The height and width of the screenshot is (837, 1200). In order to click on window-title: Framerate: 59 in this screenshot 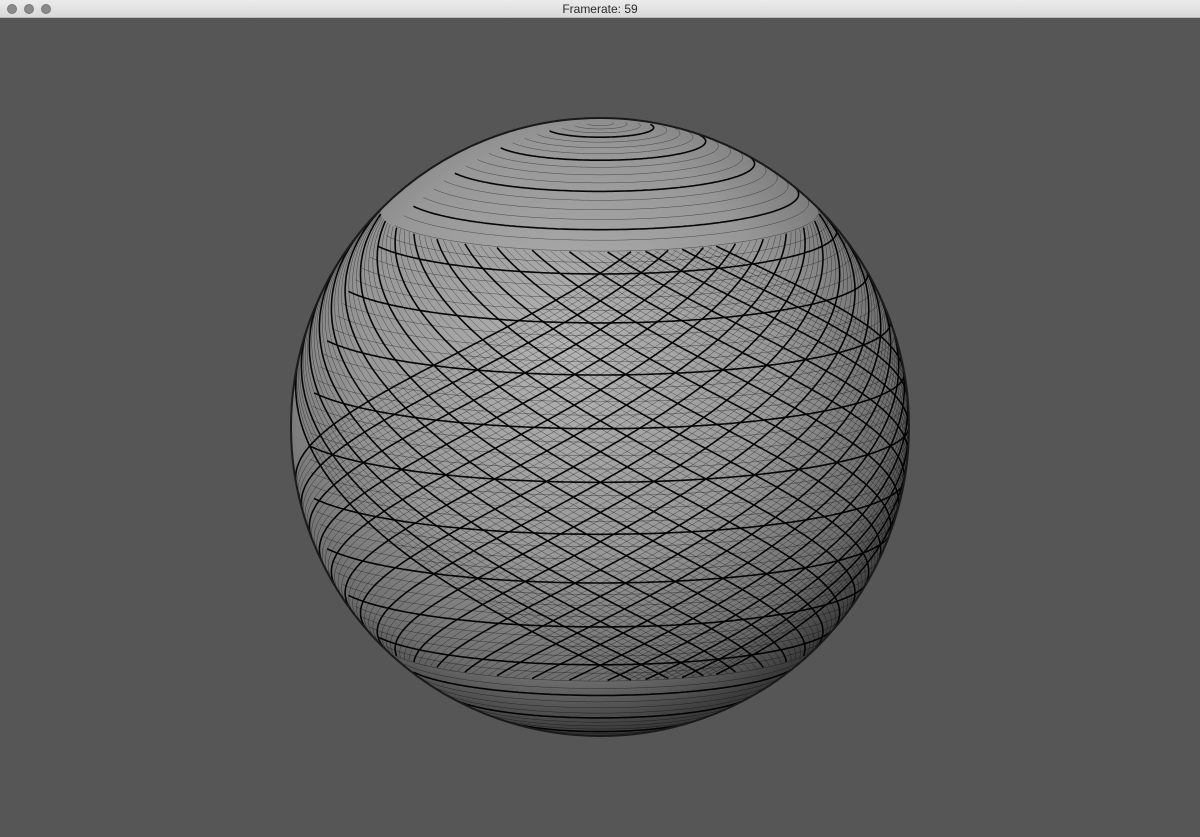, I will do `click(600, 9)`.